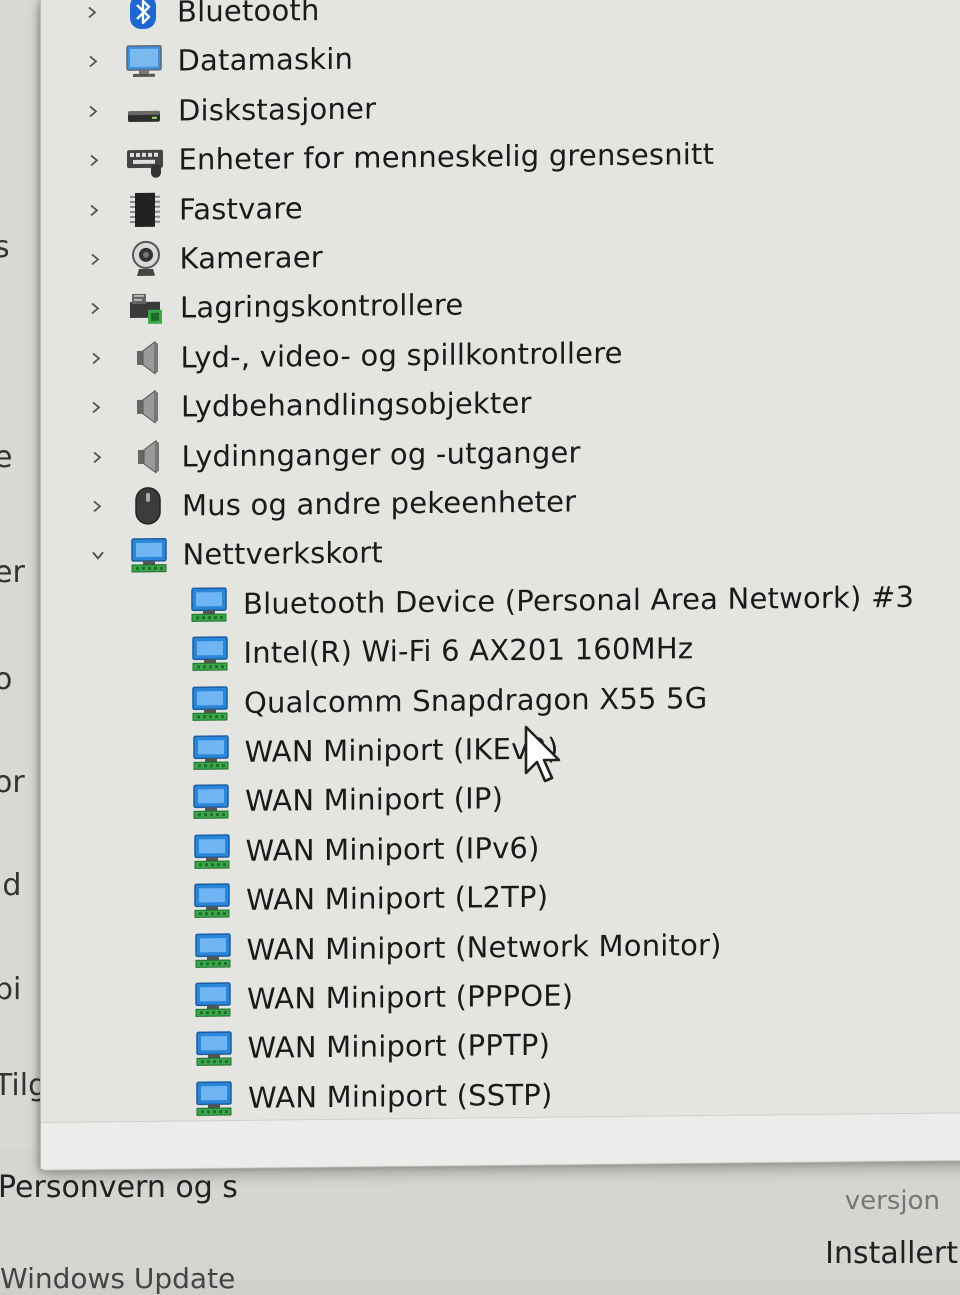 The image size is (960, 1295). I want to click on tree-device-item: WAN Miniport (Network Monitor), so click(456, 947).